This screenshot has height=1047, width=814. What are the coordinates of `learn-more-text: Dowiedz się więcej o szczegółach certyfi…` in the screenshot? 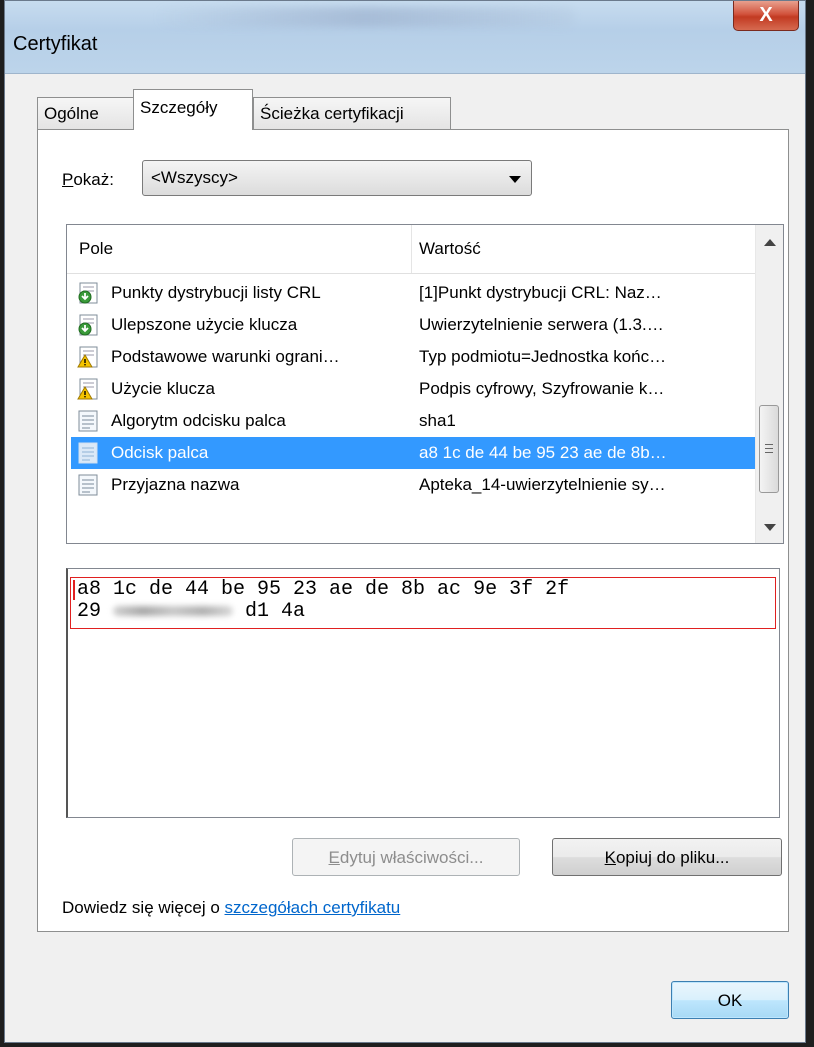 It's located at (231, 907).